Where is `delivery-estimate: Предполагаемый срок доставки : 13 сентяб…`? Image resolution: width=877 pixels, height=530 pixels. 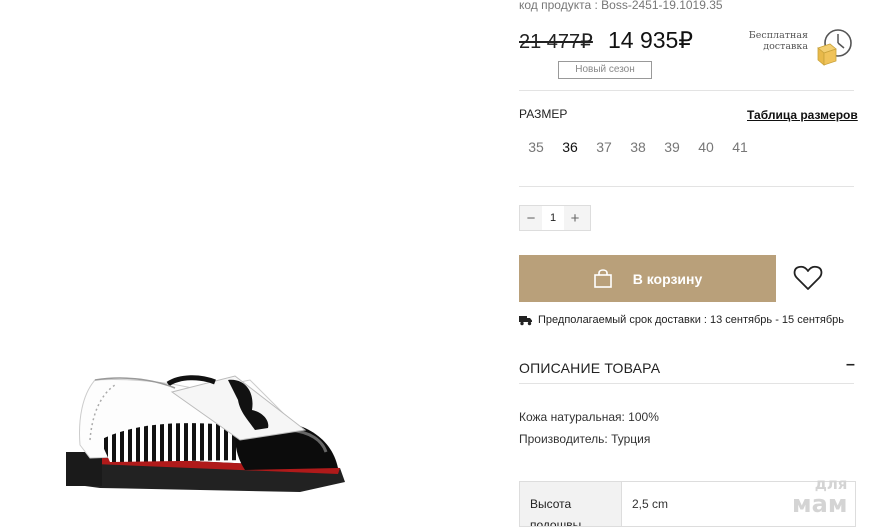
delivery-estimate: Предполагаемый срок доставки : 13 сентяб… is located at coordinates (681, 320).